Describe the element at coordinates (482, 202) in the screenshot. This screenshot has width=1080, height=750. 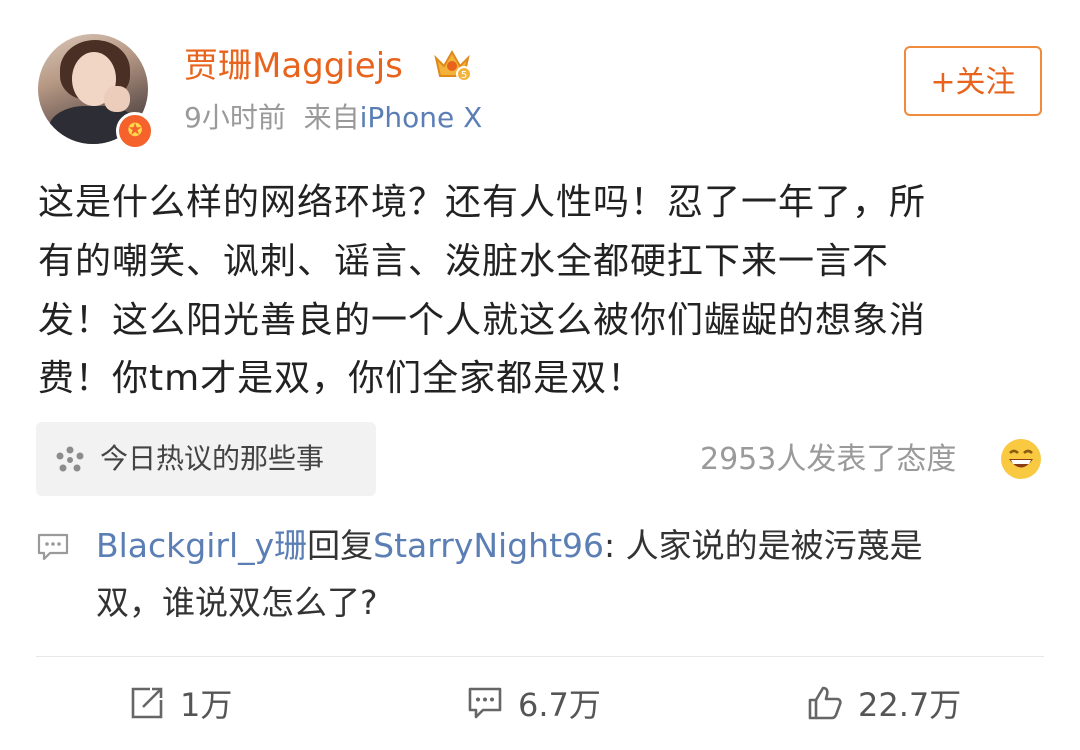
I see `post-text-line: 这是什么样的网络环境？还有人性吗！忍了一年了，所` at that location.